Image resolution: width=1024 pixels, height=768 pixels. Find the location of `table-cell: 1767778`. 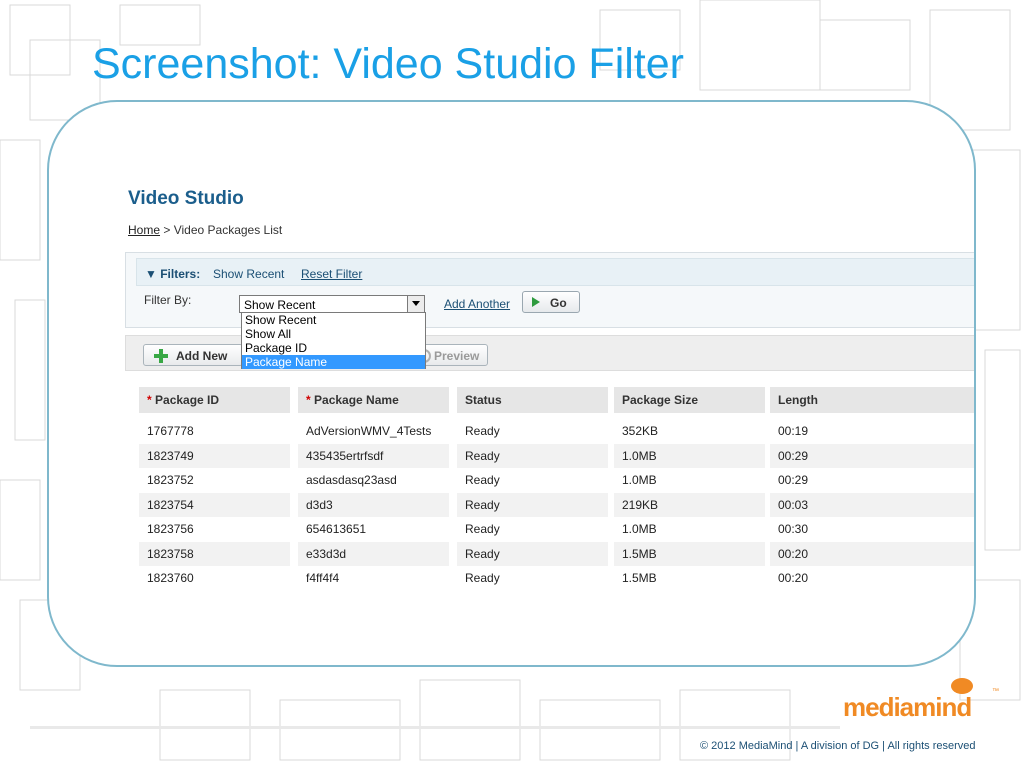

table-cell: 1767778 is located at coordinates (170, 431).